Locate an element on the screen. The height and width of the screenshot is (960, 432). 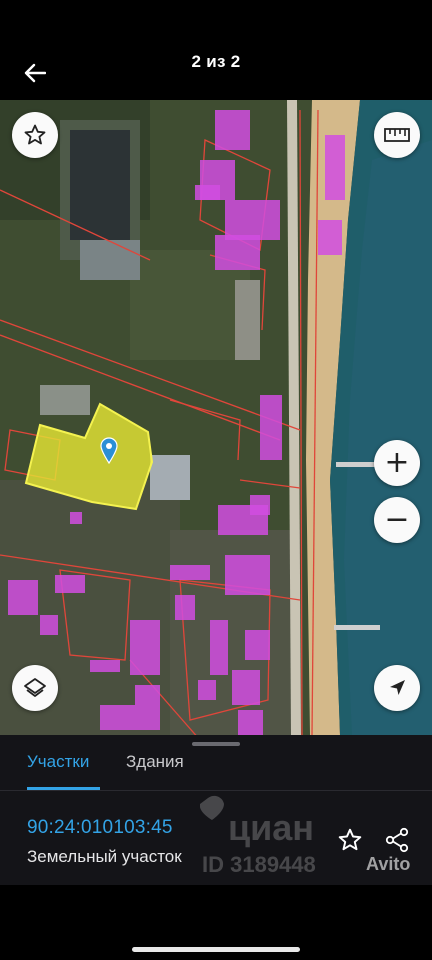
favorite-button is located at coordinates (350, 840).